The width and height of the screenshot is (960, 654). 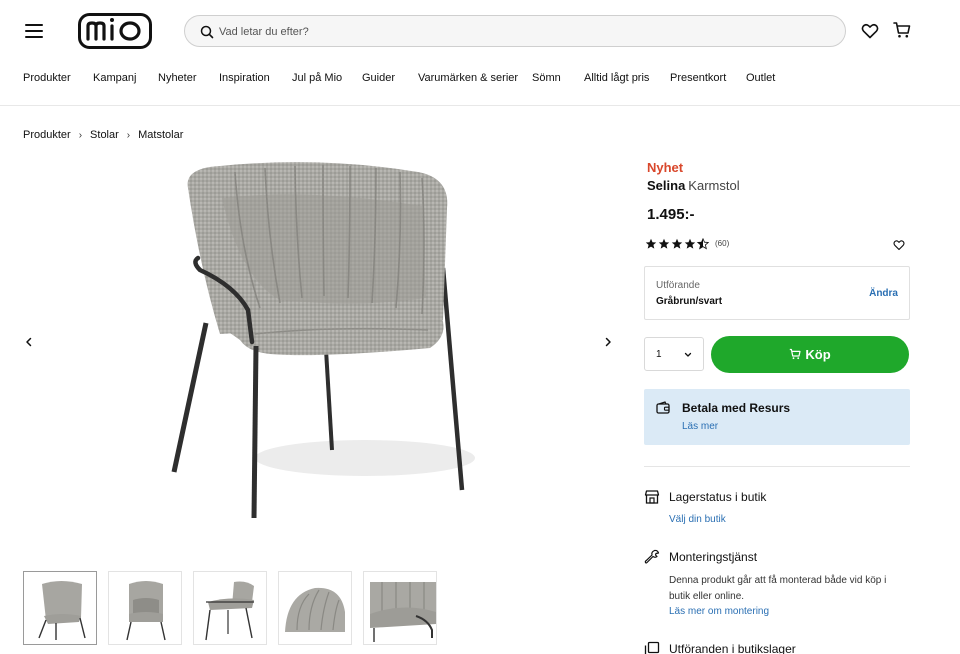 What do you see at coordinates (47, 135) in the screenshot?
I see `breadcrumb-item-produkter: Produkter` at bounding box center [47, 135].